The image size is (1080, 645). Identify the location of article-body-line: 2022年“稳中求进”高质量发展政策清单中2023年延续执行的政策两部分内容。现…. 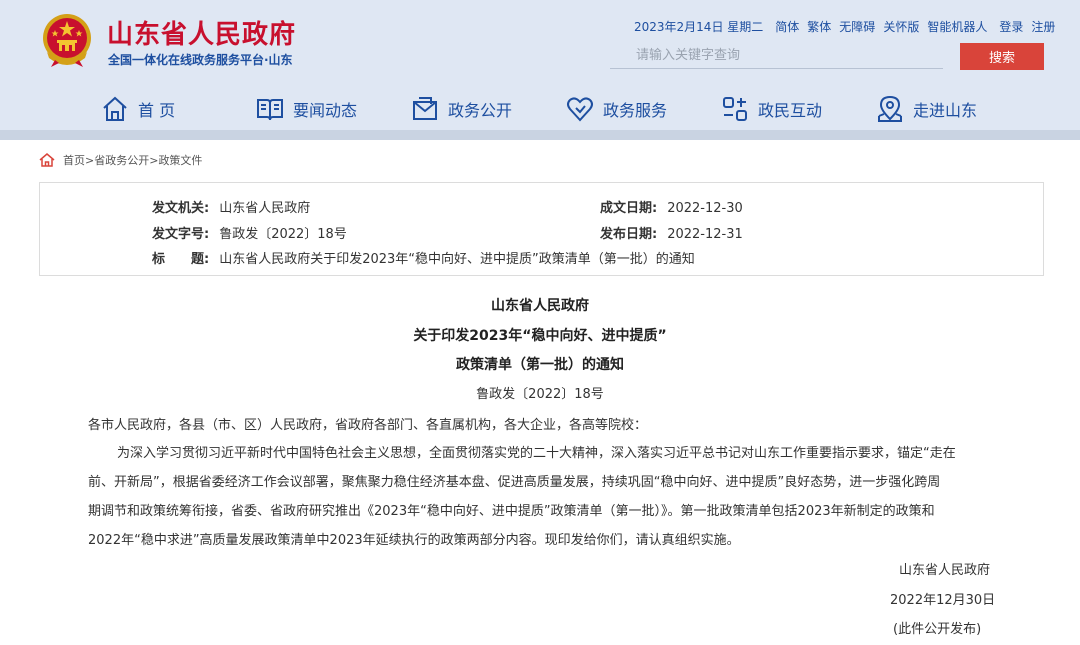
(414, 540).